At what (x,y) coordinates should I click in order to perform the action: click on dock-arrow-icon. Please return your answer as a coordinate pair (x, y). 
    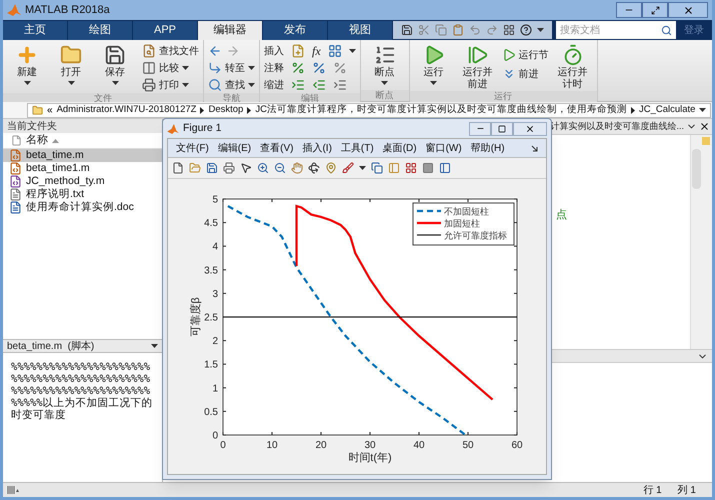
    Looking at the image, I should click on (534, 148).